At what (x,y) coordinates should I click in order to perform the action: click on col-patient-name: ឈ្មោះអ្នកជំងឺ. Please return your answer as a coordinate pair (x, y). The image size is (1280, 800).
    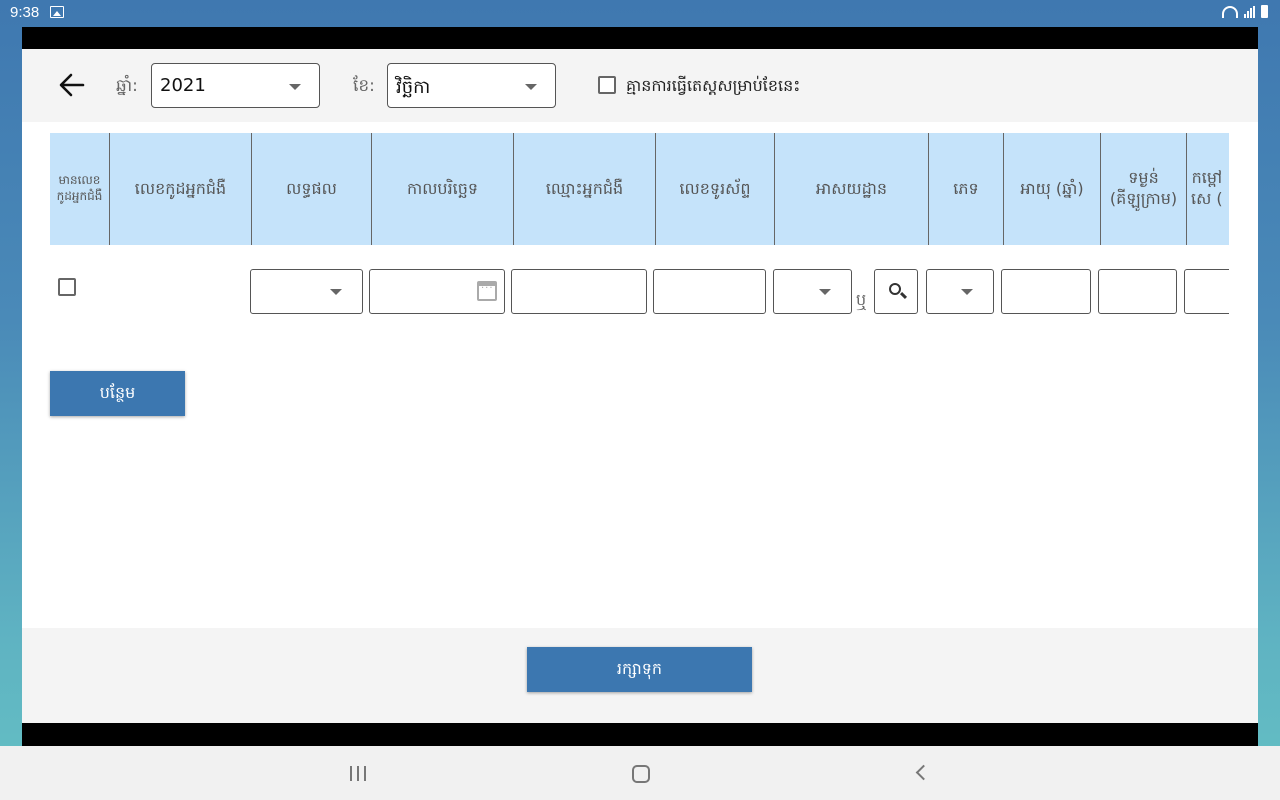
    Looking at the image, I should click on (585, 189).